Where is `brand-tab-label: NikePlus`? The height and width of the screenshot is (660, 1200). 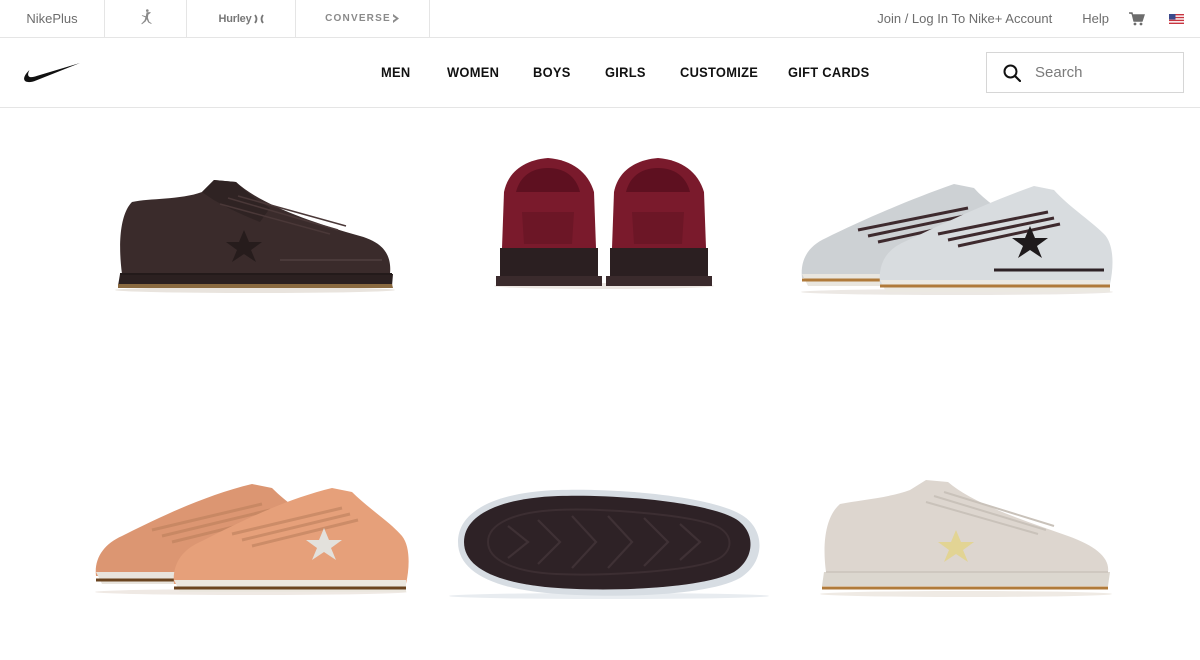
brand-tab-label: NikePlus is located at coordinates (52, 18).